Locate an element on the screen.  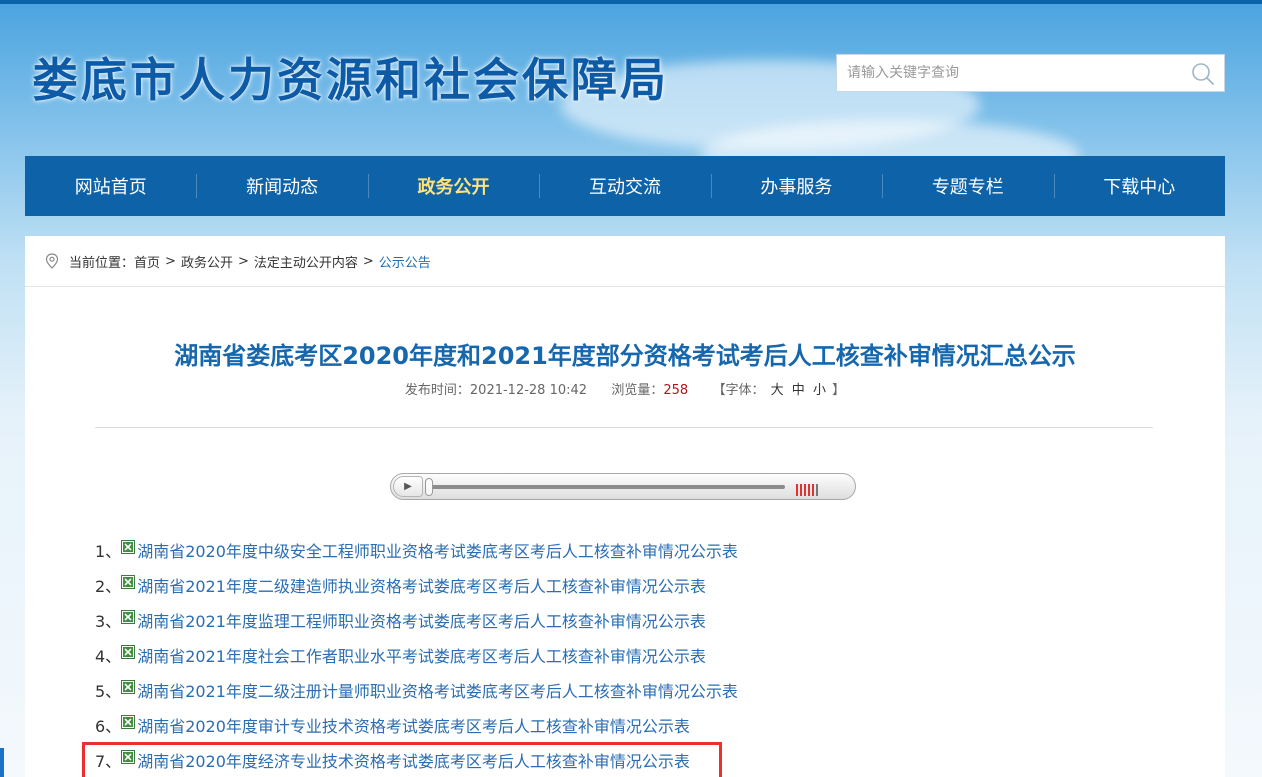
view-count: 258 is located at coordinates (676, 390).